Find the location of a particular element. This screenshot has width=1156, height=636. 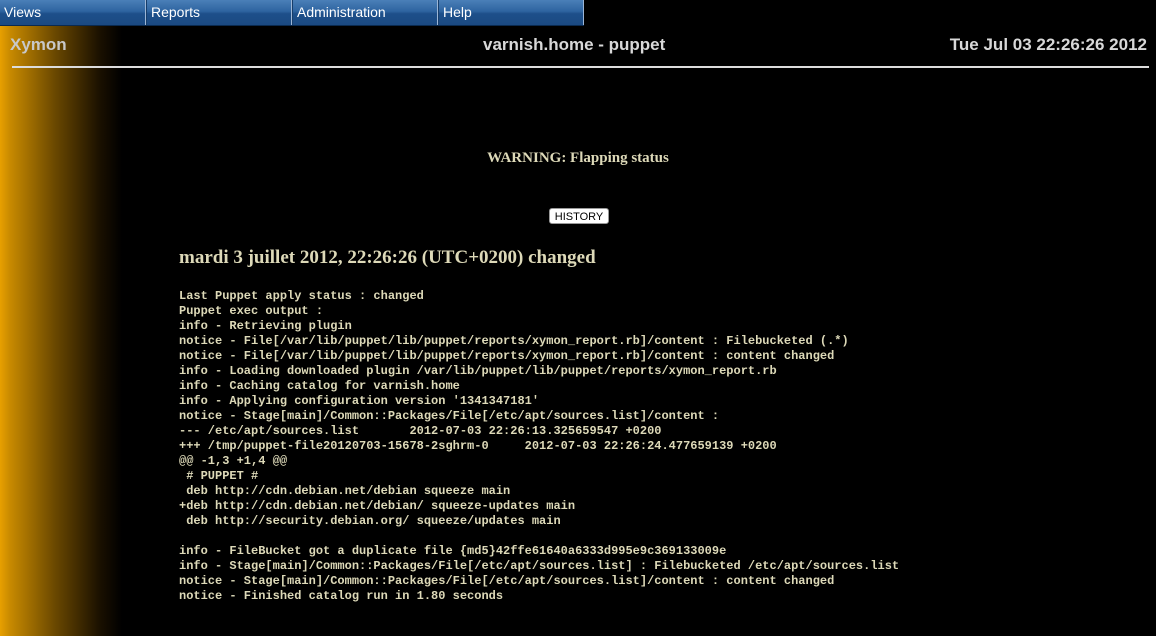

menu-administration: Administration is located at coordinates (365, 12).